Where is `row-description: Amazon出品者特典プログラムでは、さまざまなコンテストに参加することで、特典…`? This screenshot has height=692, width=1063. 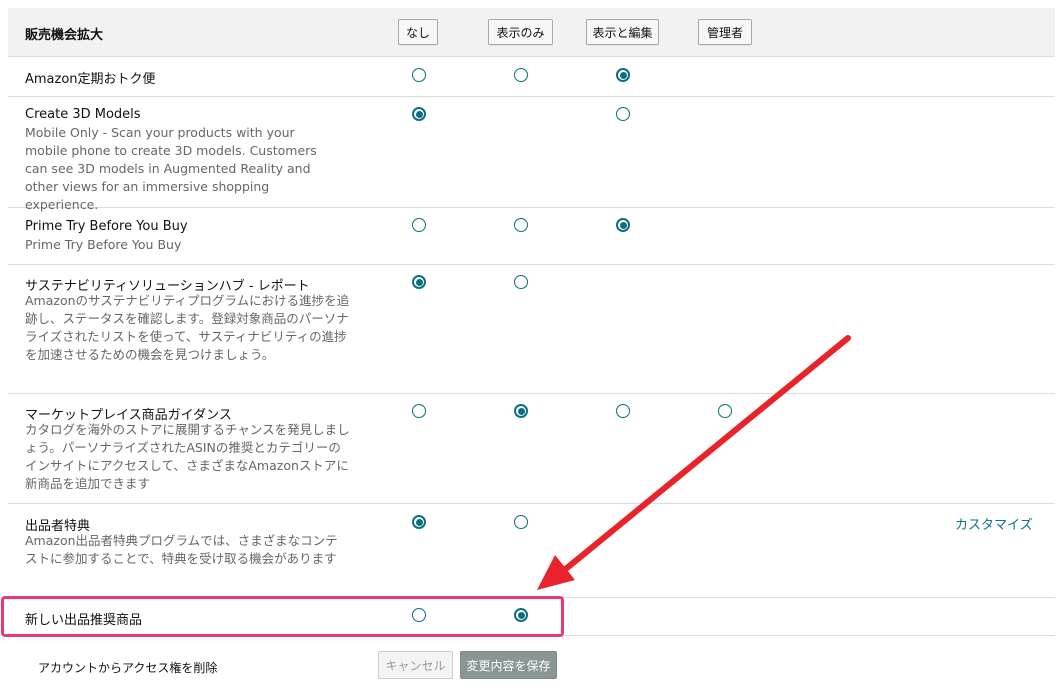
row-description: Amazon出品者特典プログラムでは、さまざまなコンテストに参加することで、特典… is located at coordinates (181, 549).